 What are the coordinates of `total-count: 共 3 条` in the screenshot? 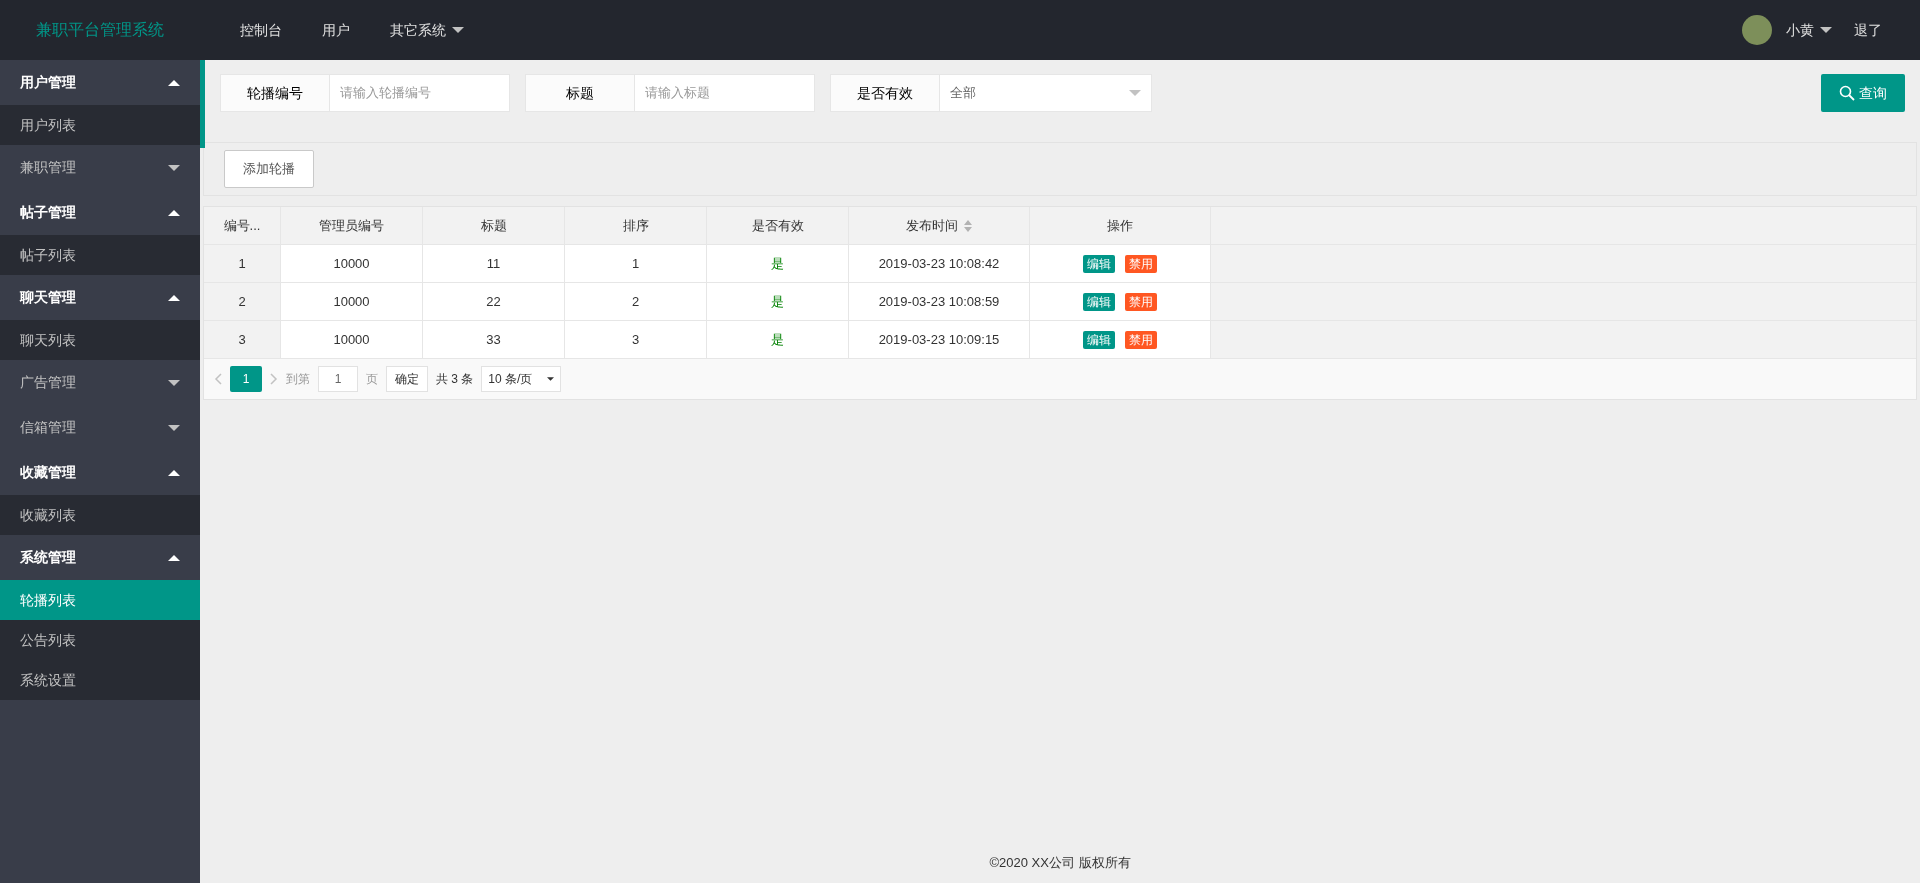 It's located at (455, 379).